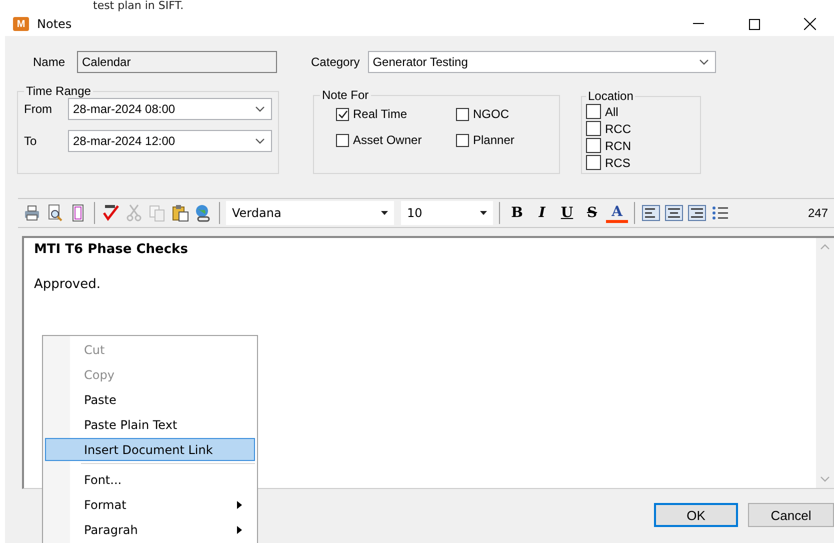  I want to click on menu-item: Format, so click(150, 504).